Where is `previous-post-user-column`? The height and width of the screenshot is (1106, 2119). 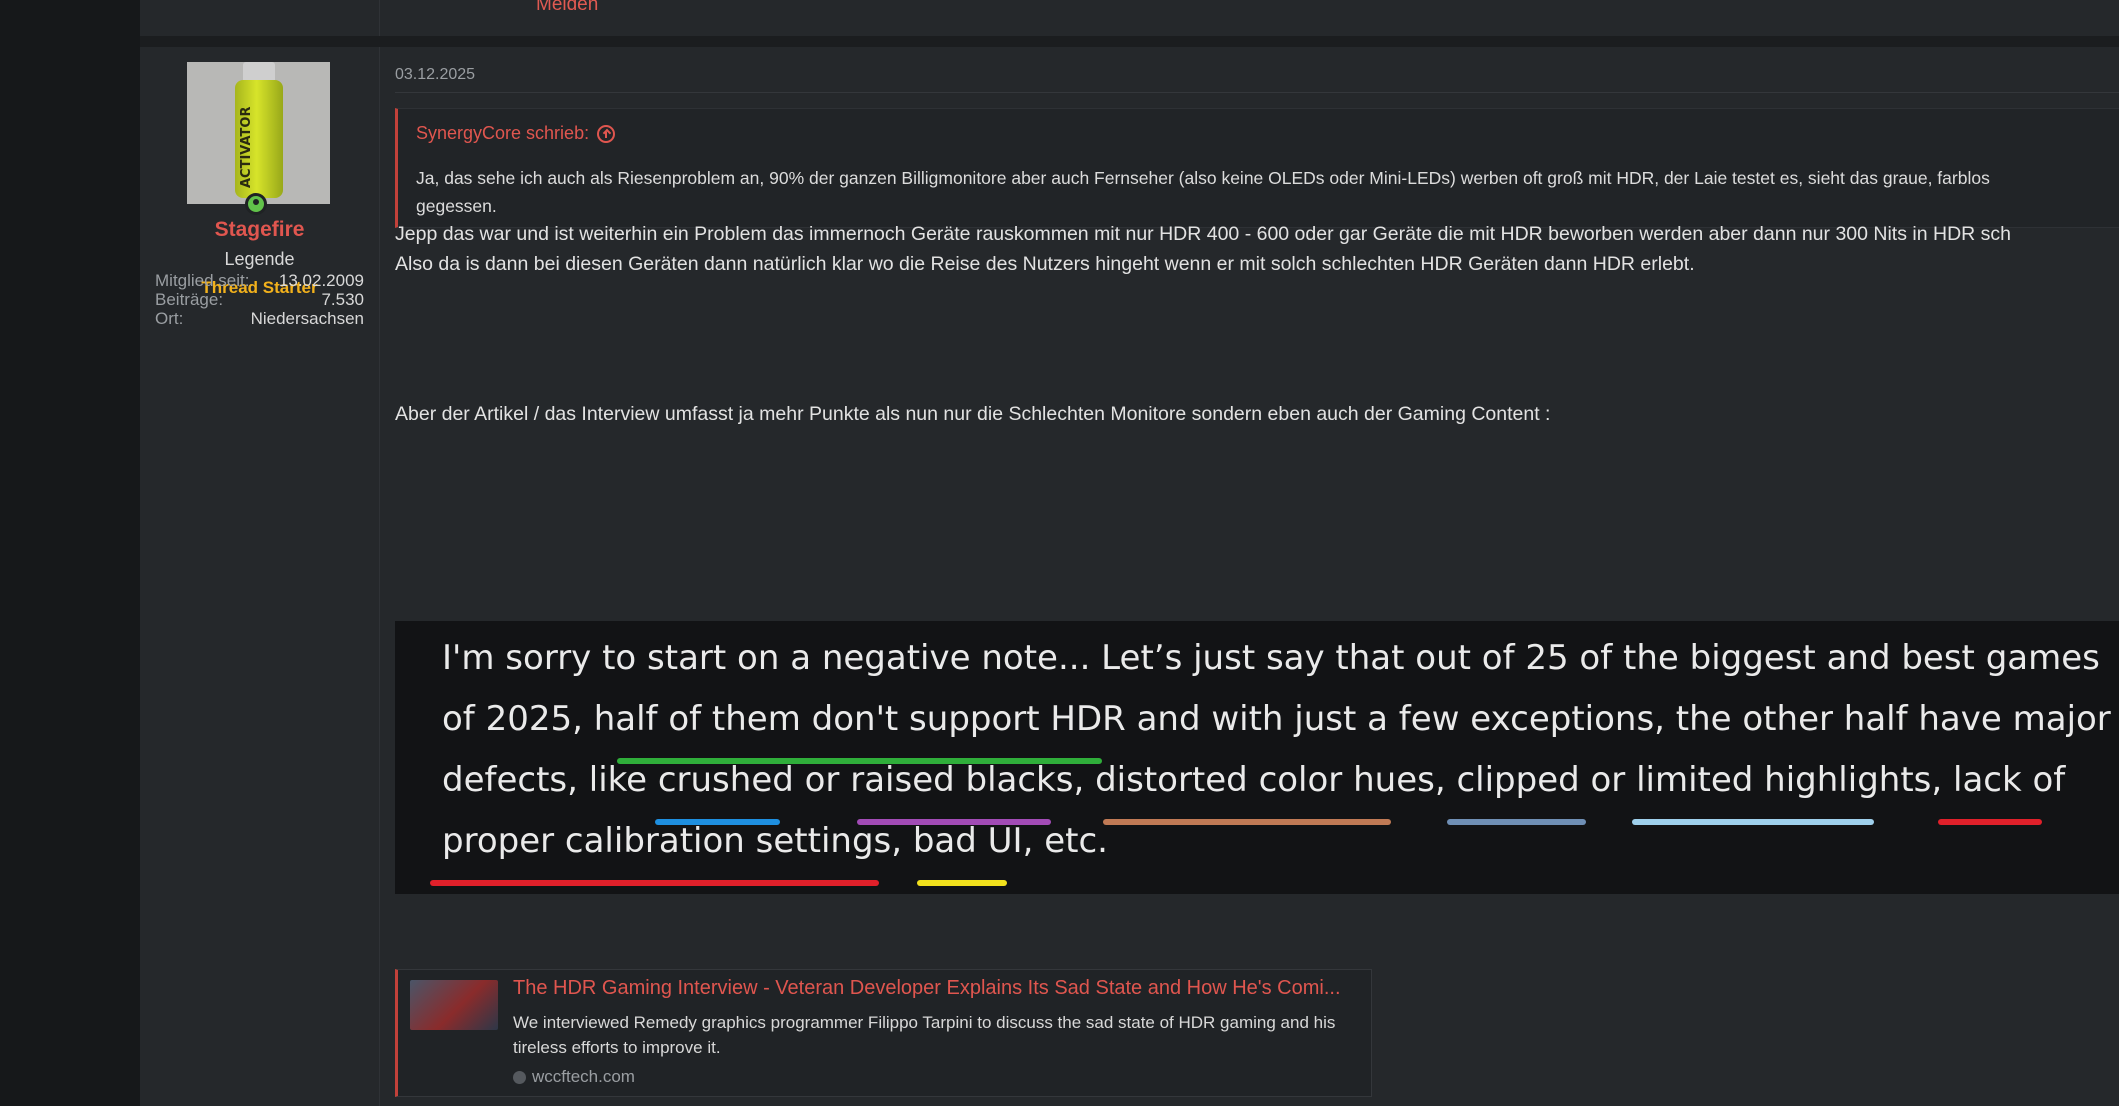
previous-post-user-column is located at coordinates (260, 18).